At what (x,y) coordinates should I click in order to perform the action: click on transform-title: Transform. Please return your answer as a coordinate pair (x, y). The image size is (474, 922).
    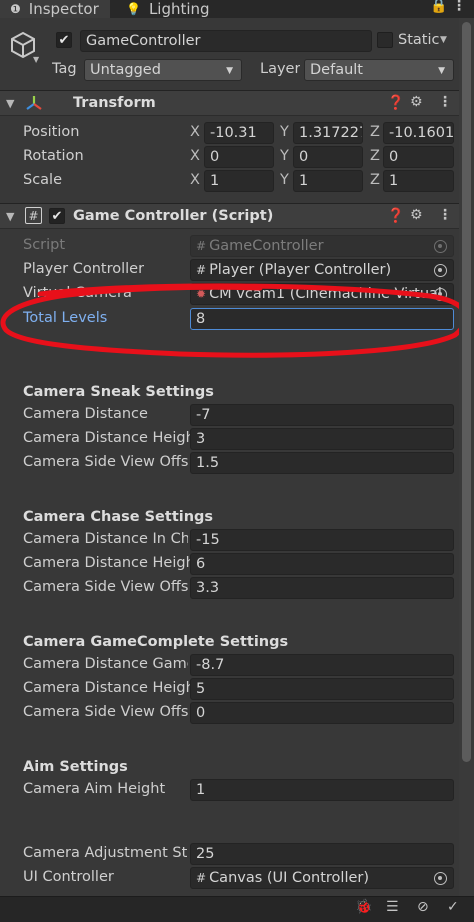
    Looking at the image, I should click on (114, 103).